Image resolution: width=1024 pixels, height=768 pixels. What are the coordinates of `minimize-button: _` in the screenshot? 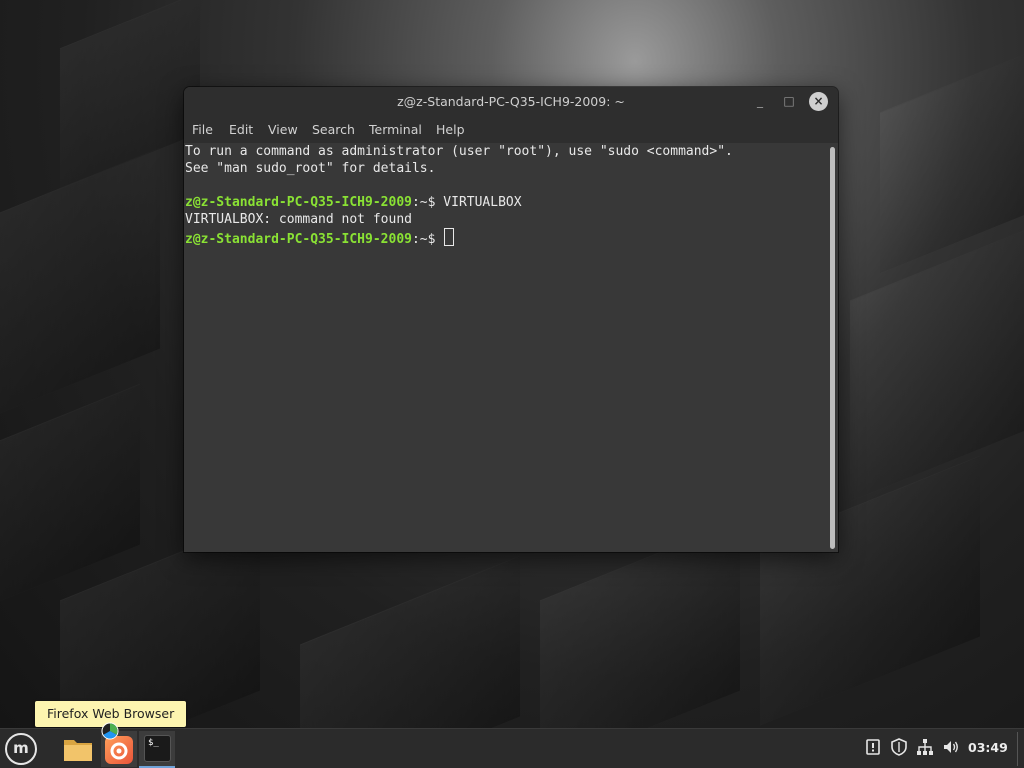 It's located at (760, 101).